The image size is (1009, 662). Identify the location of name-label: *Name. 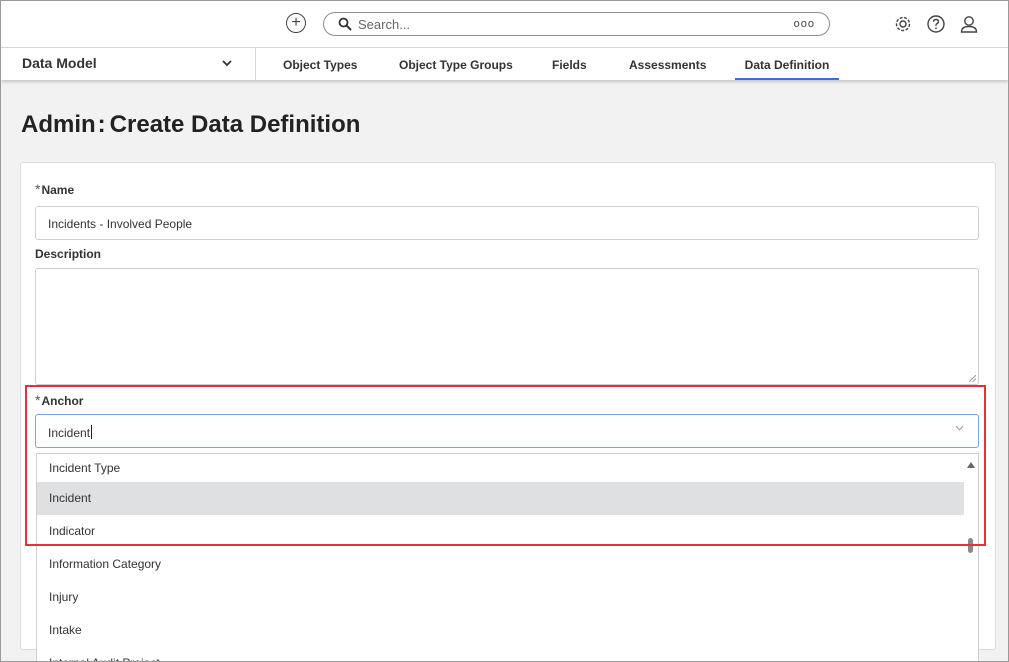
(54, 189).